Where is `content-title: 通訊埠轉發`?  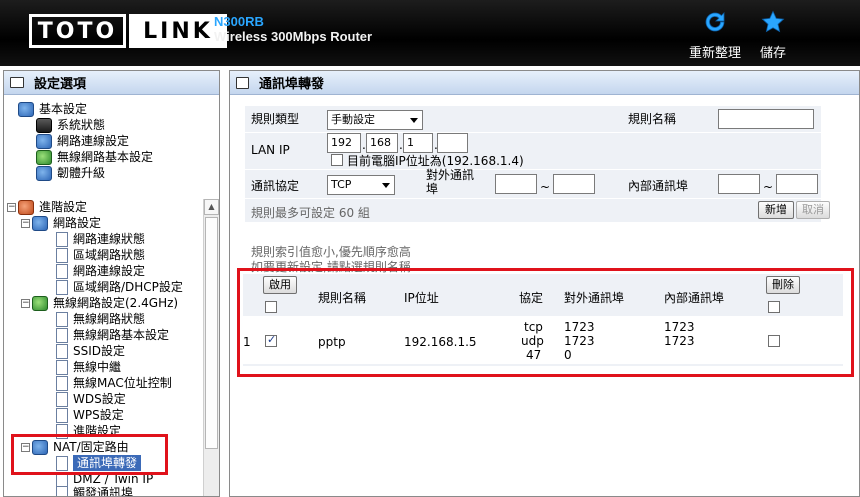 content-title: 通訊埠轉發 is located at coordinates (544, 83).